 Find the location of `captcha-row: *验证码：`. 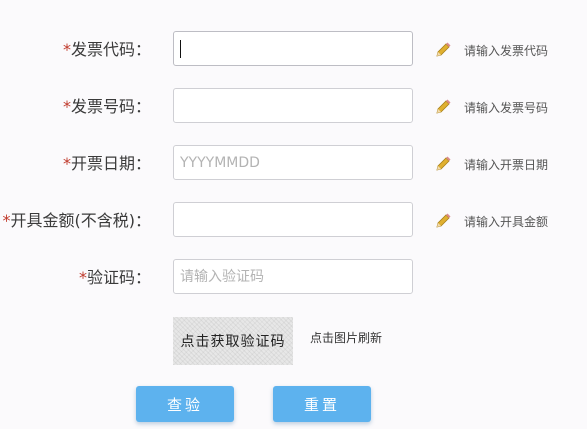

captcha-row: *验证码： is located at coordinates (293, 278).